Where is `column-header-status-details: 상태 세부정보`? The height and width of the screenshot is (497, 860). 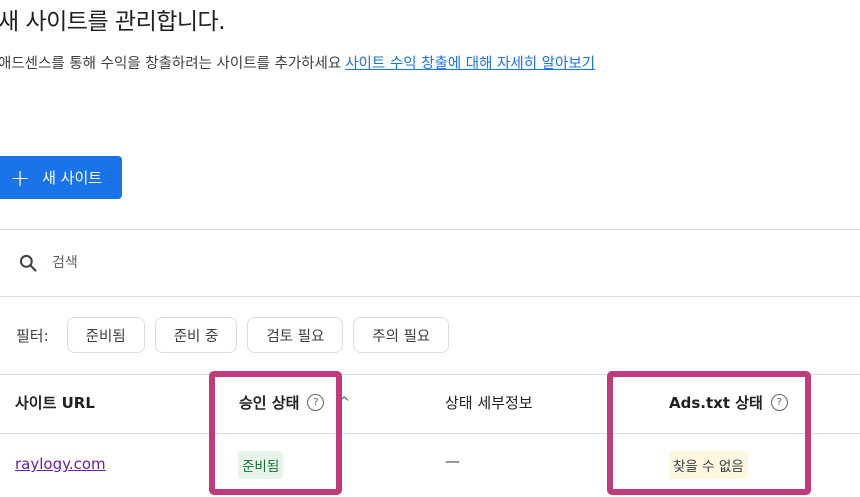
column-header-status-details: 상태 세부정보 is located at coordinates (489, 402).